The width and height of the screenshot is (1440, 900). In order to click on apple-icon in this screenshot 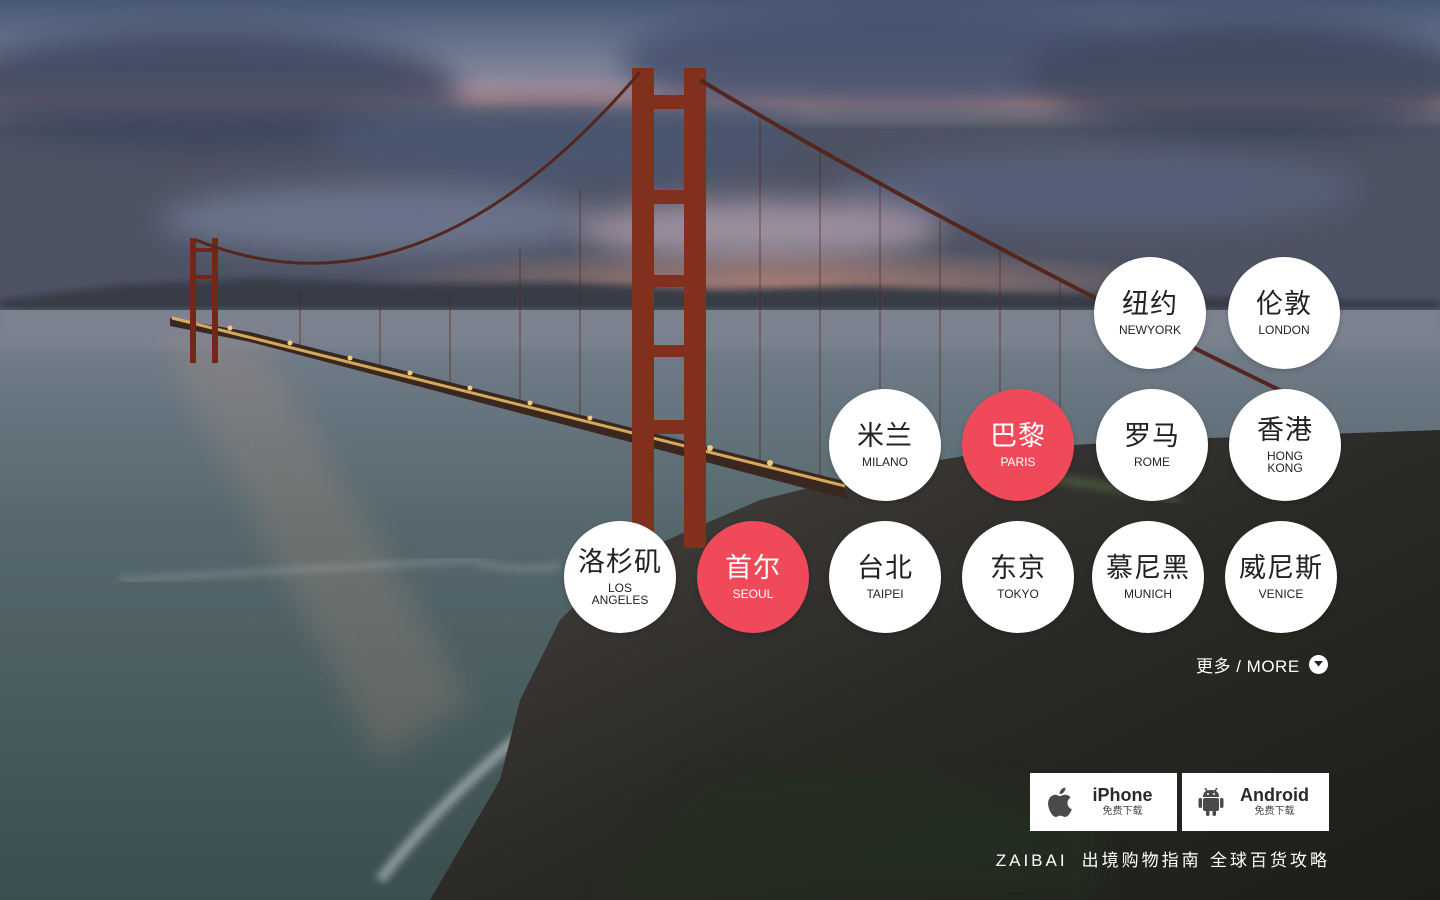, I will do `click(1059, 802)`.